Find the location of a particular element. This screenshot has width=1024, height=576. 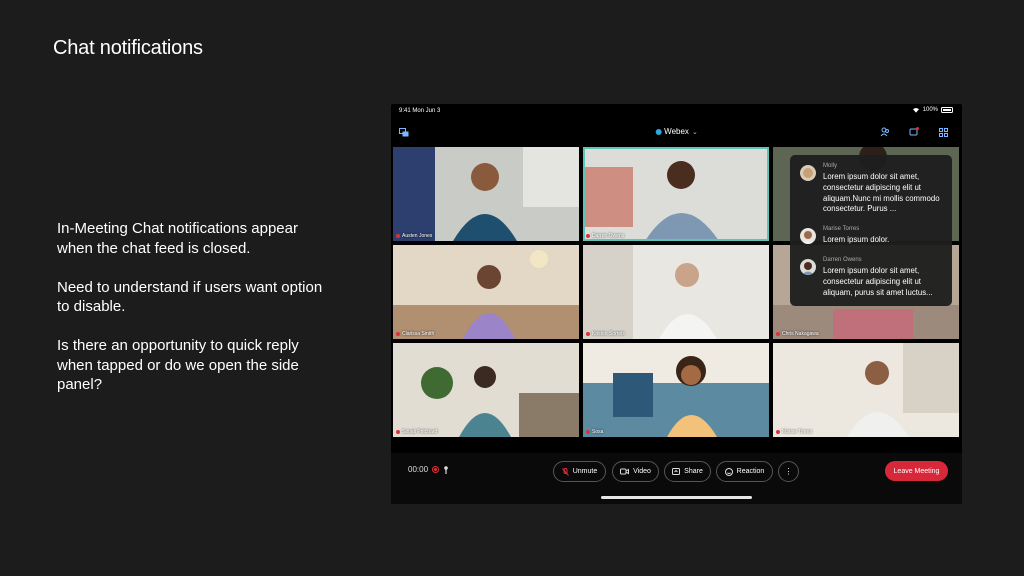

camera-icon is located at coordinates (625, 471).